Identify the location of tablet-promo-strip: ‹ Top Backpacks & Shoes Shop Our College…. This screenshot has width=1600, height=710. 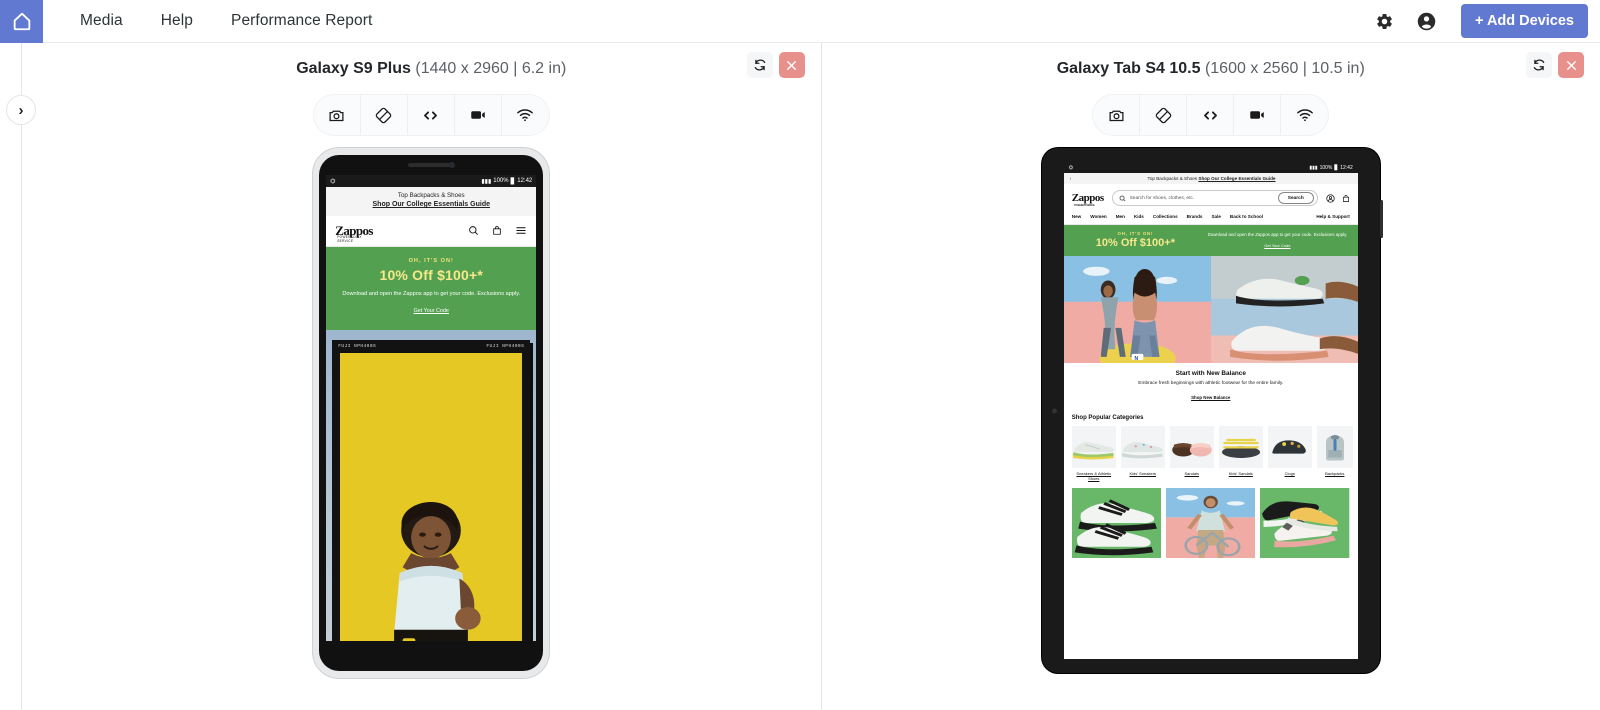
(1210, 178).